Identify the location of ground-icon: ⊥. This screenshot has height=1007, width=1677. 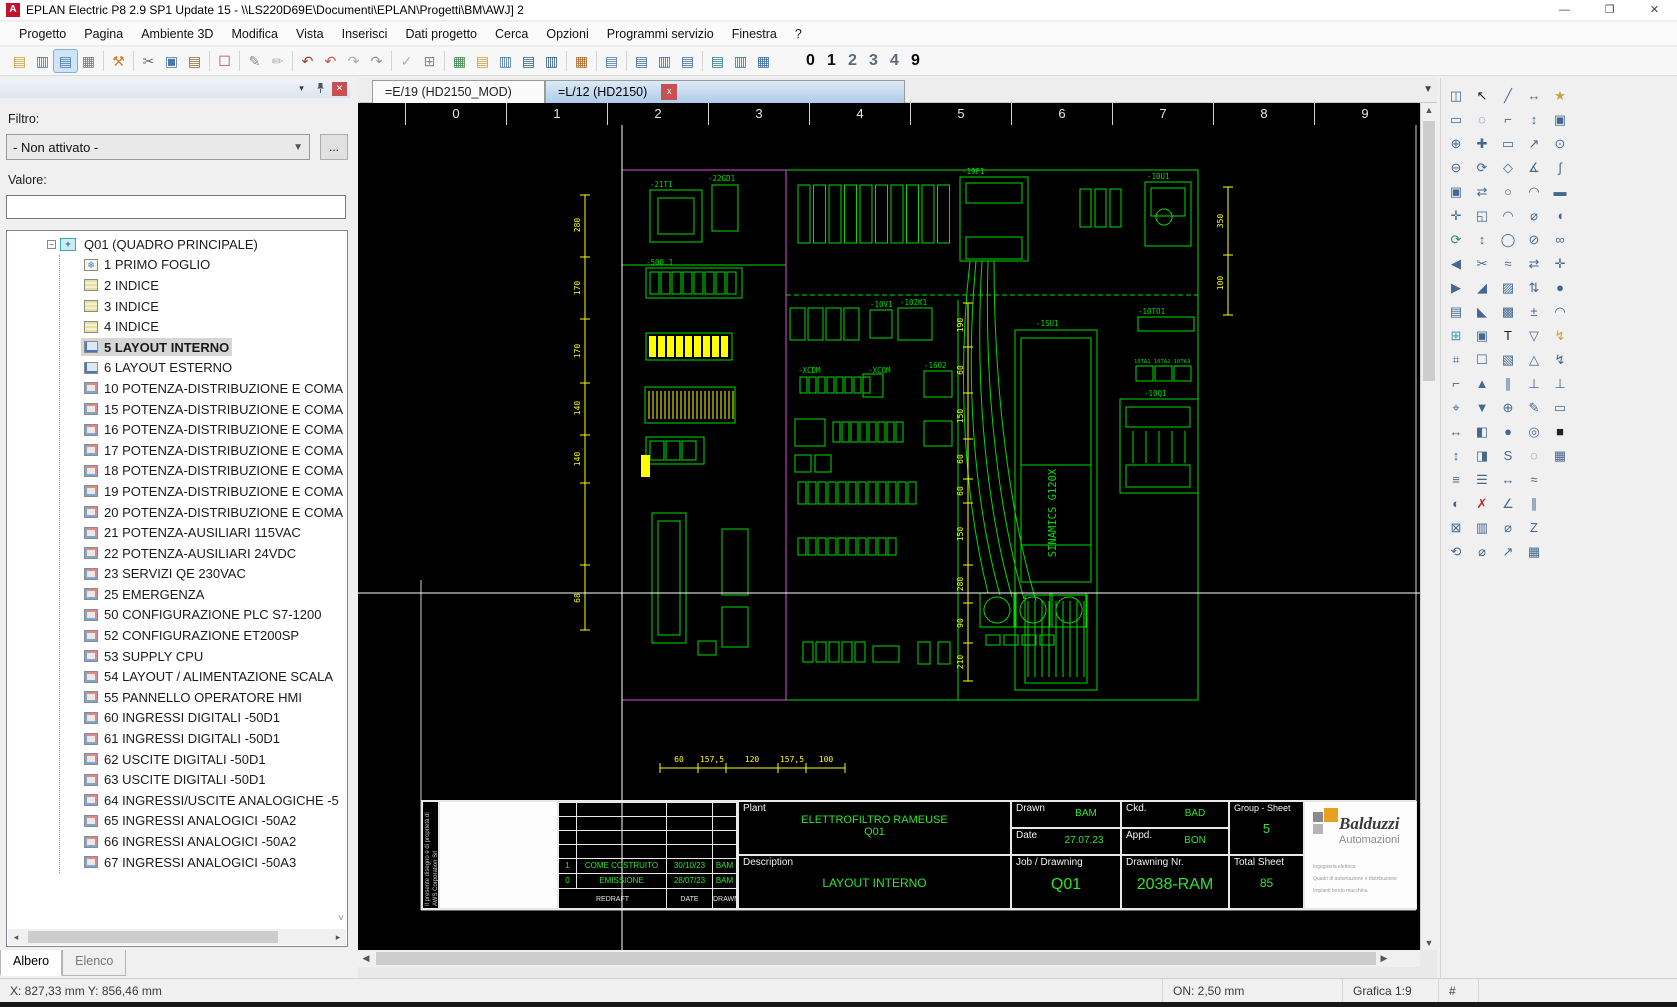
(1560, 384).